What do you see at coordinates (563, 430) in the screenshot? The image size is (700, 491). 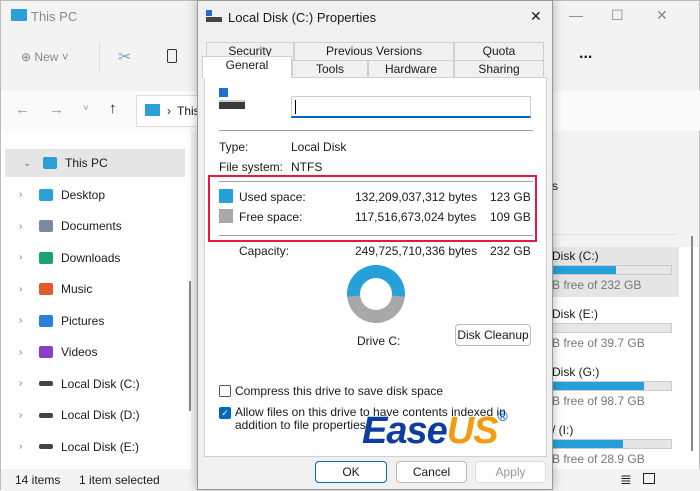 I see `drive-name: / (I:)` at bounding box center [563, 430].